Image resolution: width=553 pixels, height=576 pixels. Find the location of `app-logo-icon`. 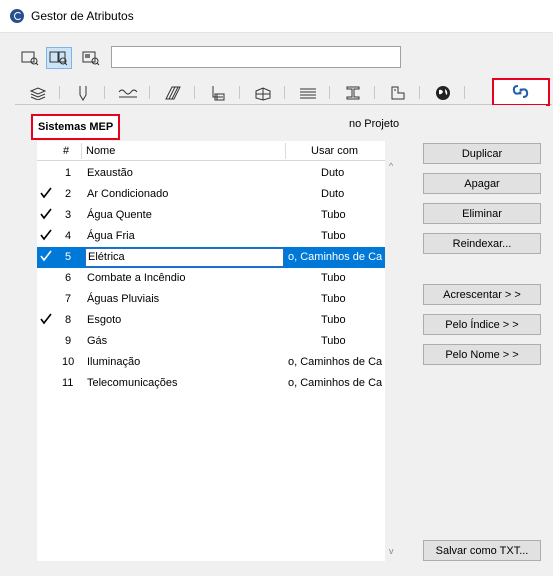

app-logo-icon is located at coordinates (17, 16).